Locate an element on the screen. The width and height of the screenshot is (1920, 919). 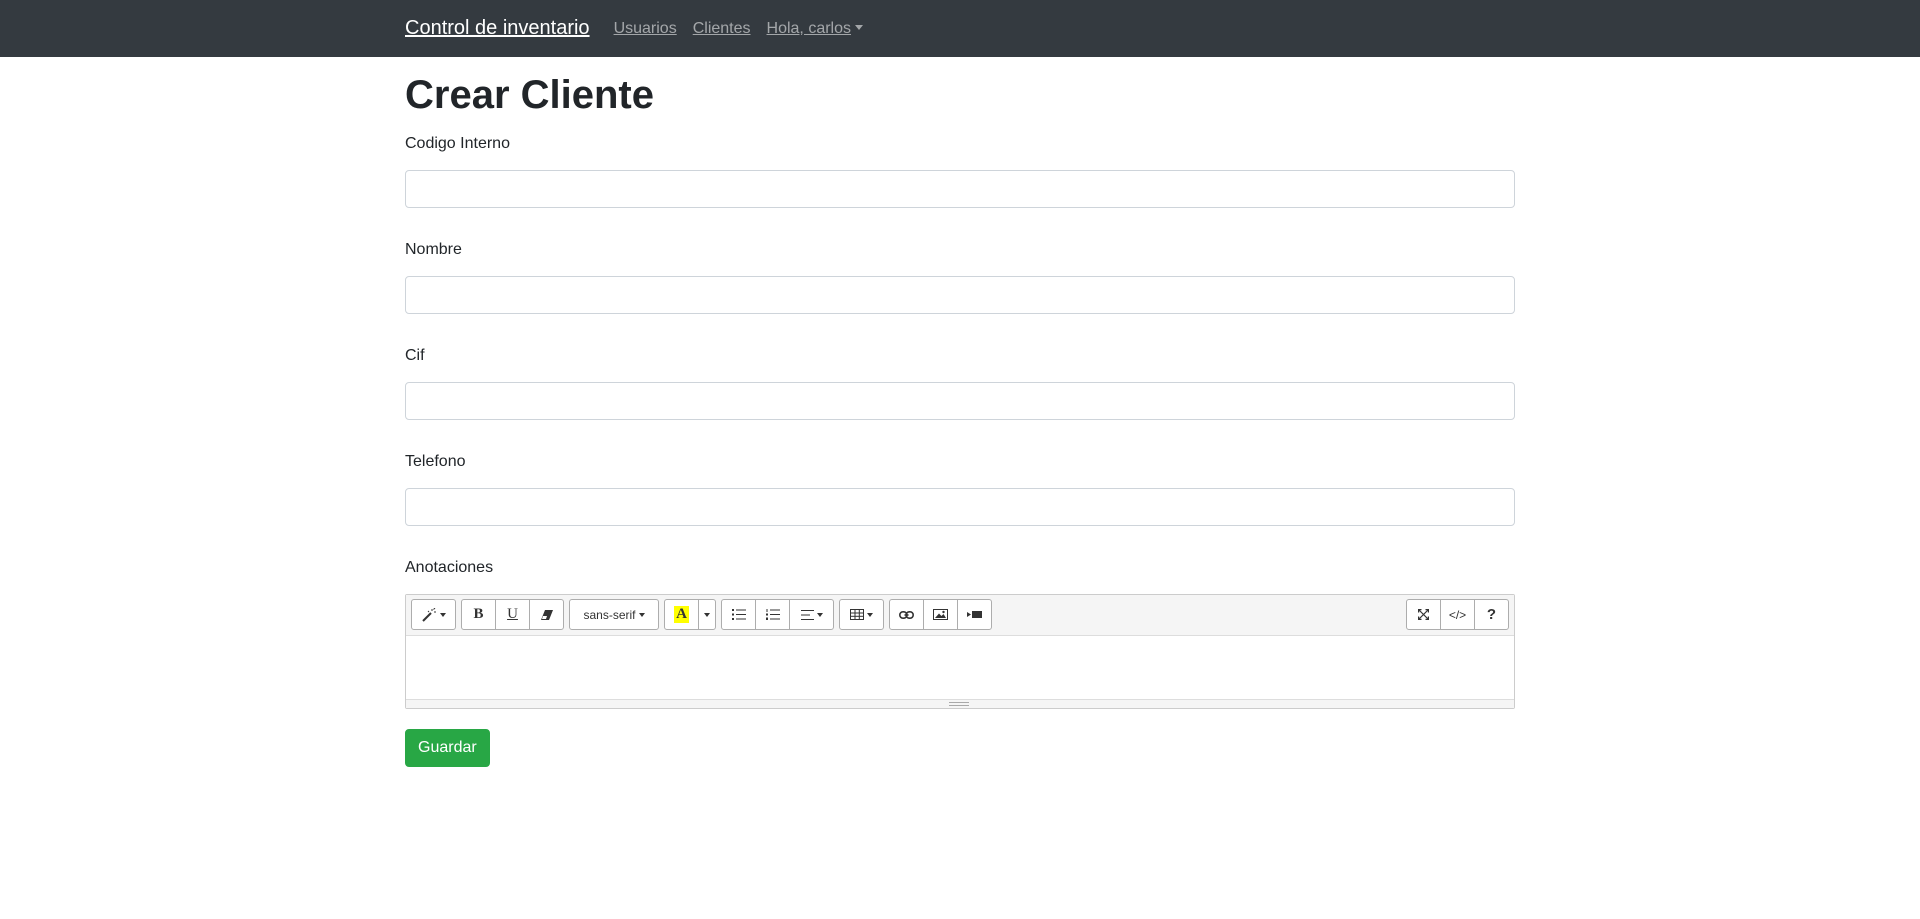
insert-link-button is located at coordinates (906, 614).